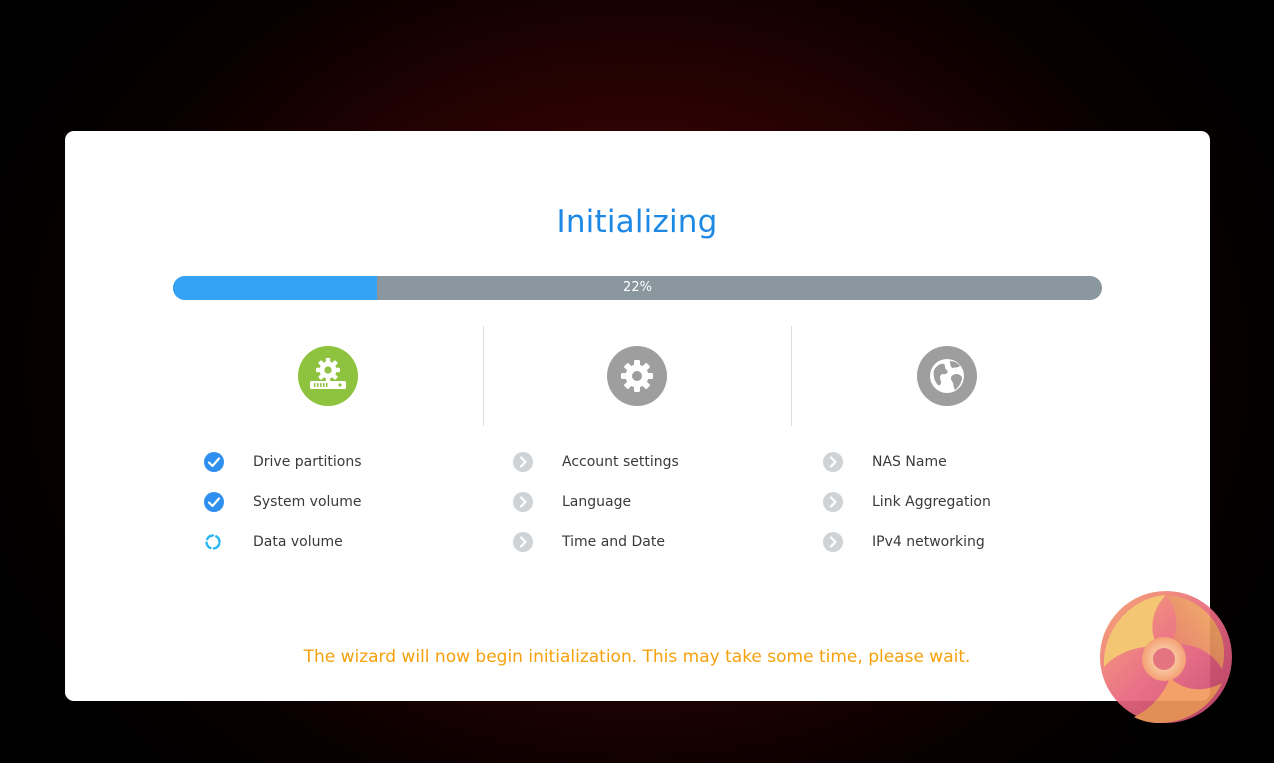 The width and height of the screenshot is (1274, 763). I want to click on step-label: Link Aggregation, so click(931, 502).